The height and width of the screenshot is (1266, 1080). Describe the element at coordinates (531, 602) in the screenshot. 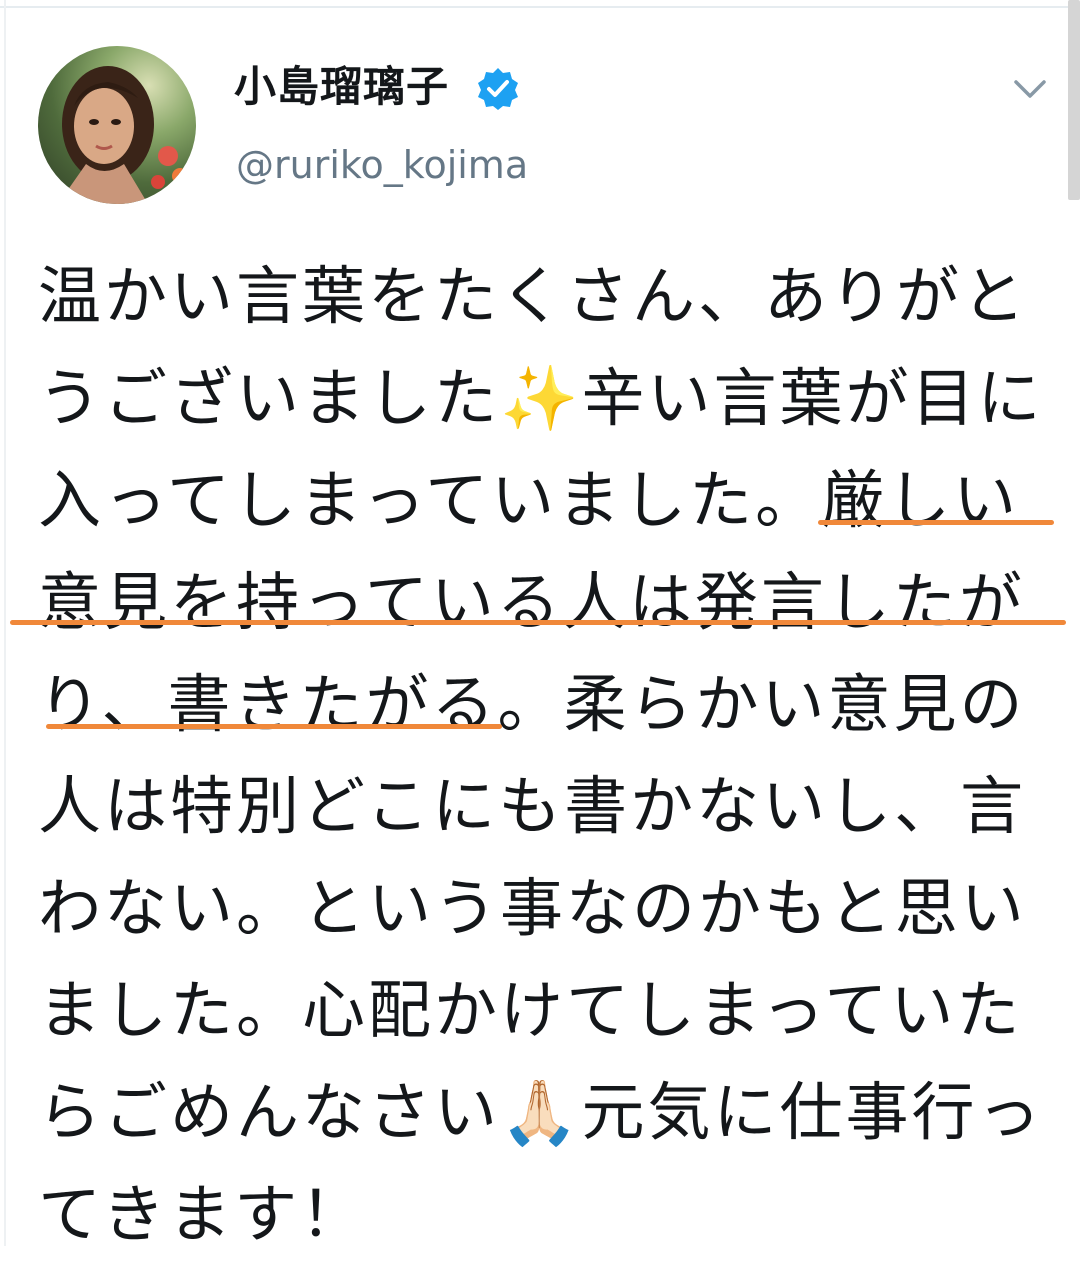

I see `tweet-line: 意見を持っている人は発言したが` at that location.